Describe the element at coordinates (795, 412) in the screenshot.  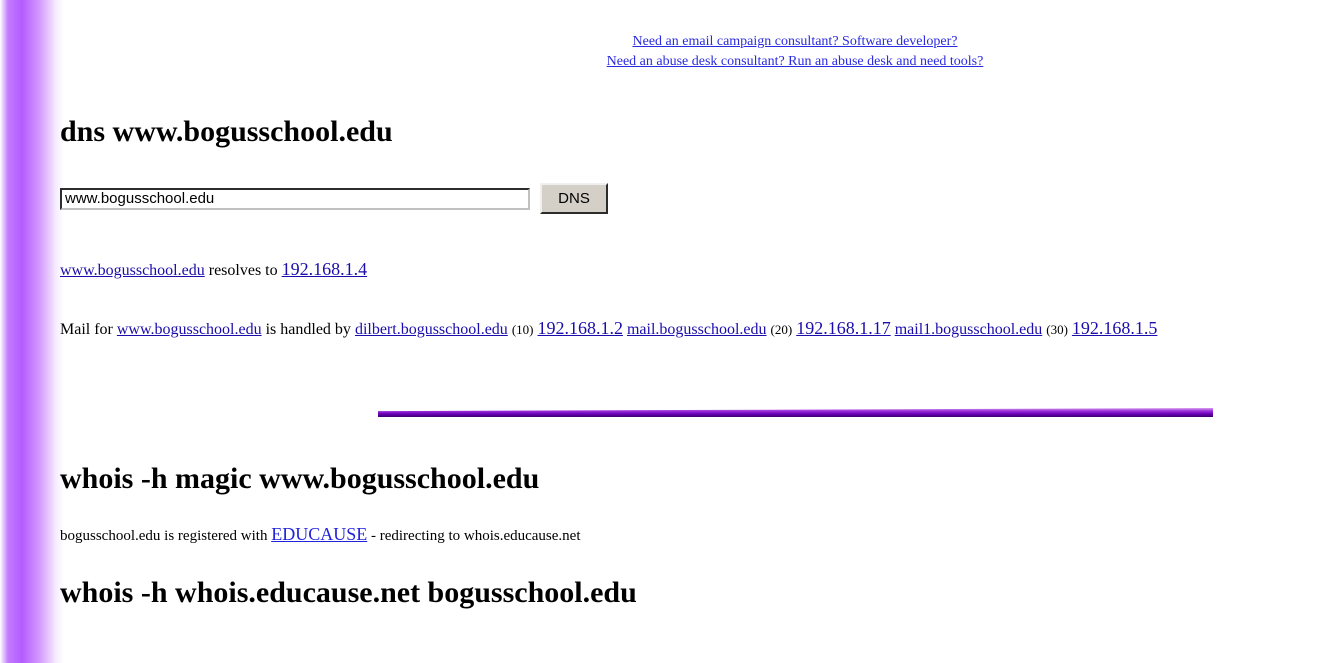
I see `section-divider` at that location.